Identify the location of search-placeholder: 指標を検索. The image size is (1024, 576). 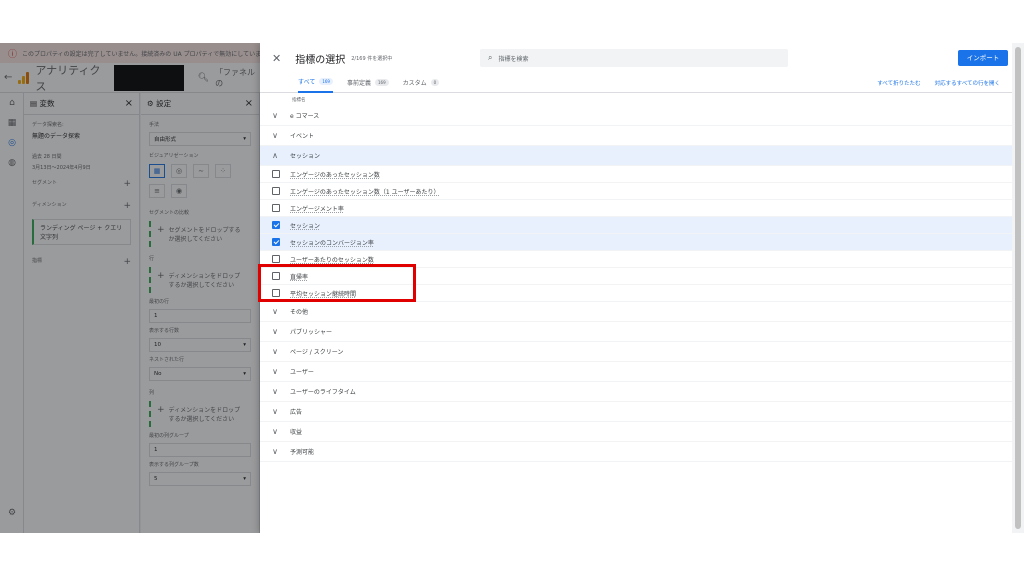
(513, 59).